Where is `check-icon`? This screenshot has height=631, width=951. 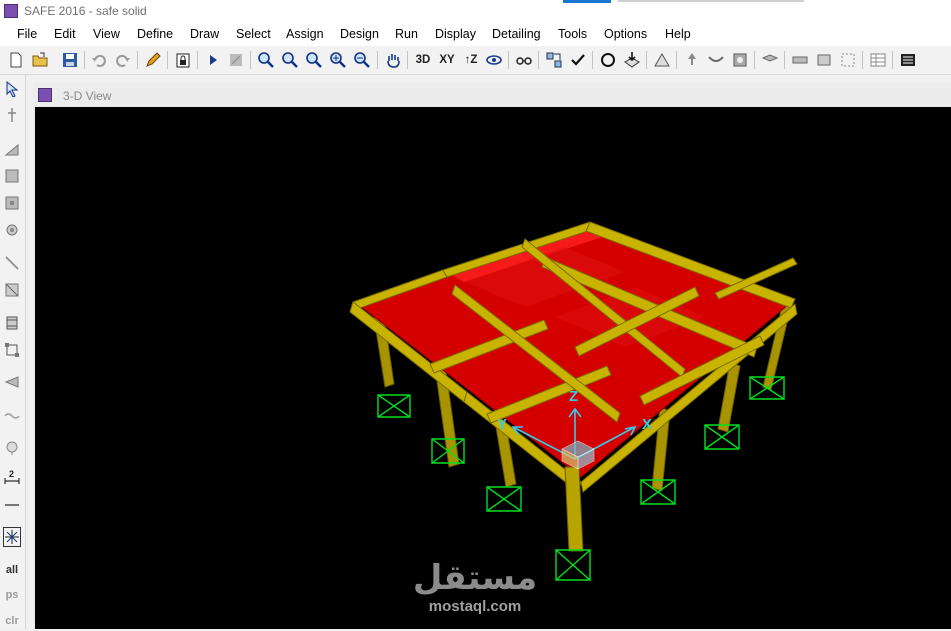
check-icon is located at coordinates (578, 60).